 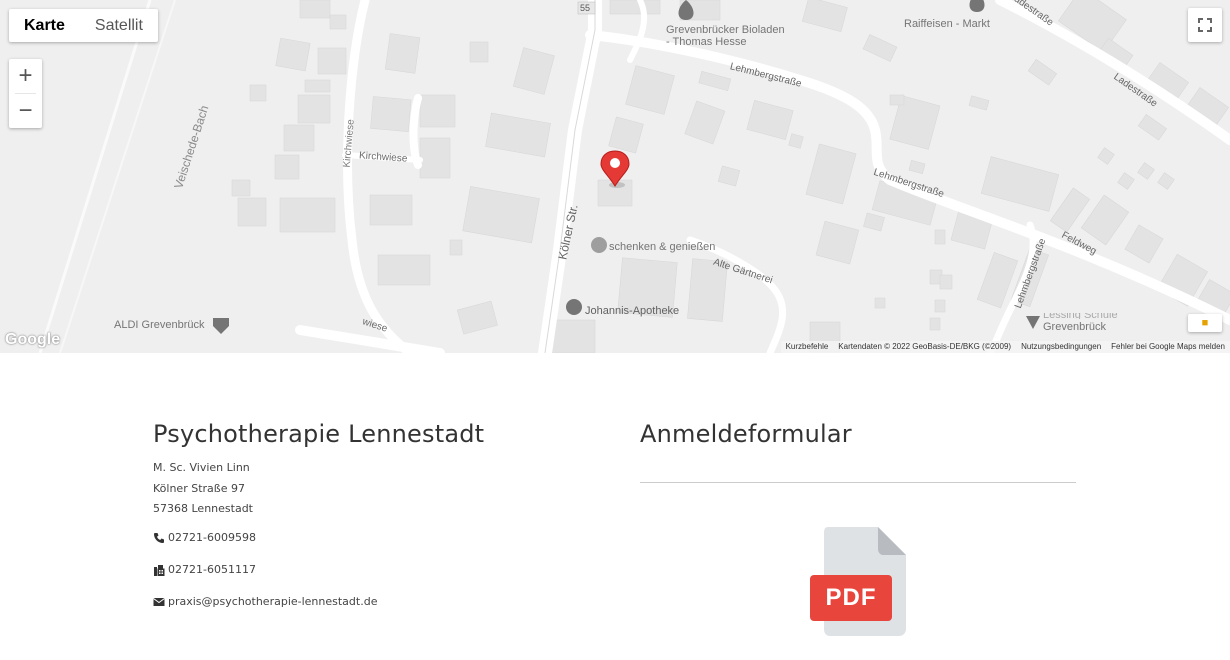 I want to click on poi-grevenbrueck: Lessing Schule Grevenbrück, so click(x=1080, y=323).